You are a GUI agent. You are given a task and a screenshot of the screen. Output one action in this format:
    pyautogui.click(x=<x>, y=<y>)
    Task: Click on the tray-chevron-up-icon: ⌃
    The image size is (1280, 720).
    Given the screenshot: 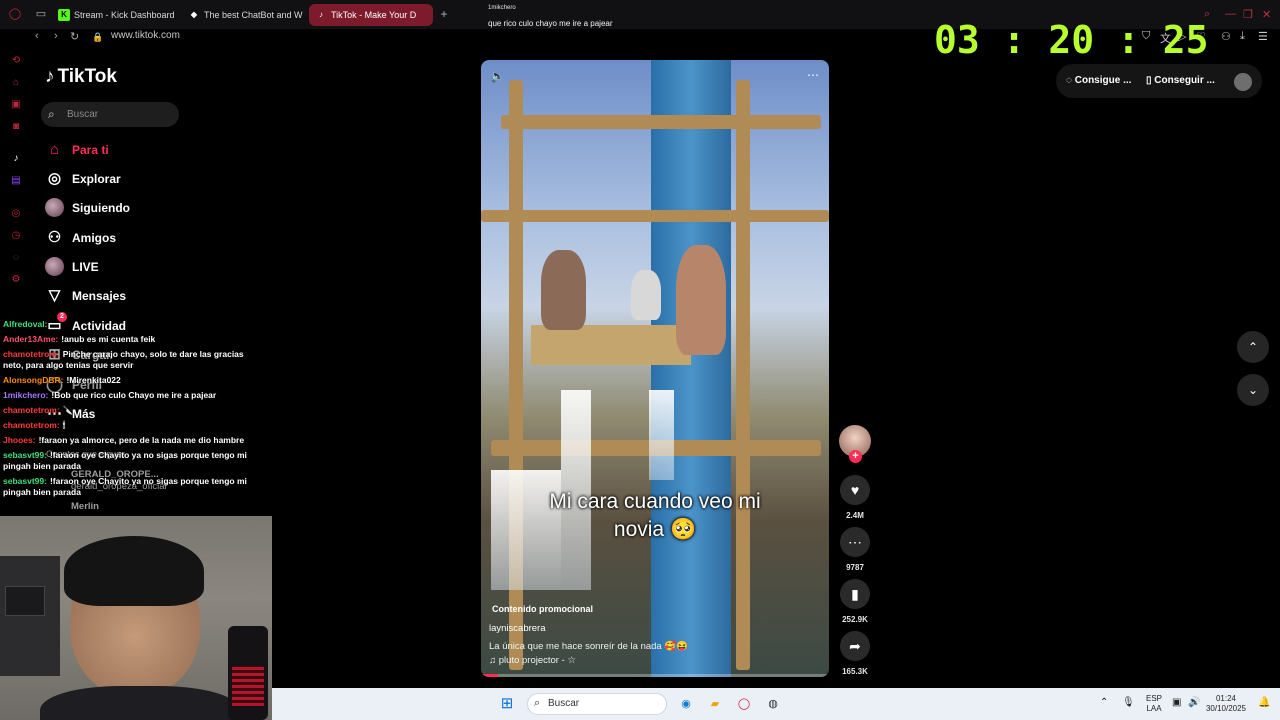 What is the action you would take?
    pyautogui.click(x=1104, y=703)
    